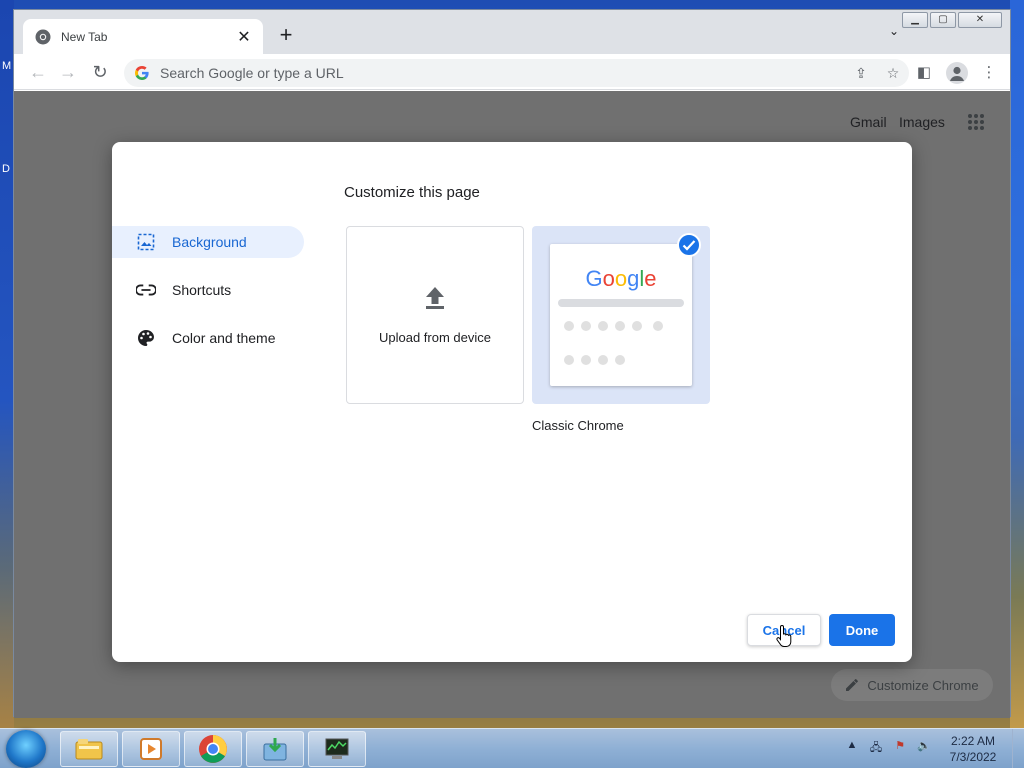 The width and height of the screenshot is (1024, 768). I want to click on hand-cursor-icon, so click(784, 635).